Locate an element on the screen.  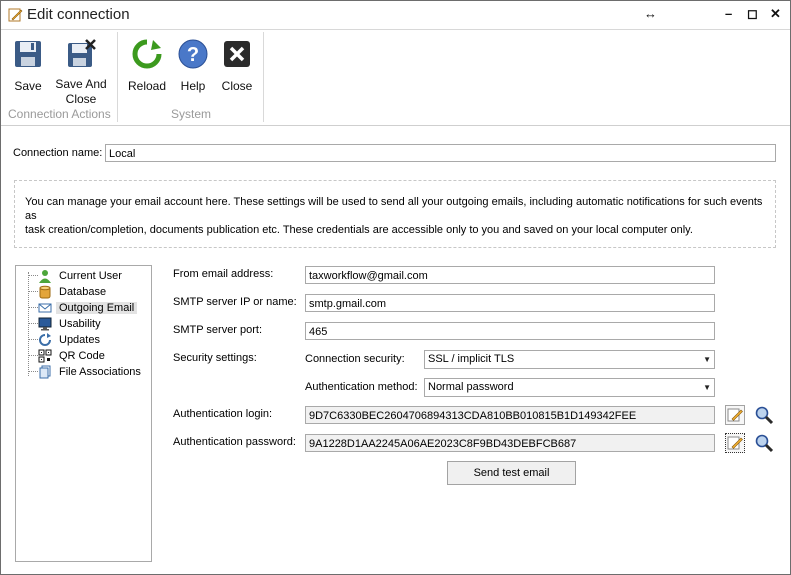
tree-item-file-associations: File Associations is located at coordinates (89, 371).